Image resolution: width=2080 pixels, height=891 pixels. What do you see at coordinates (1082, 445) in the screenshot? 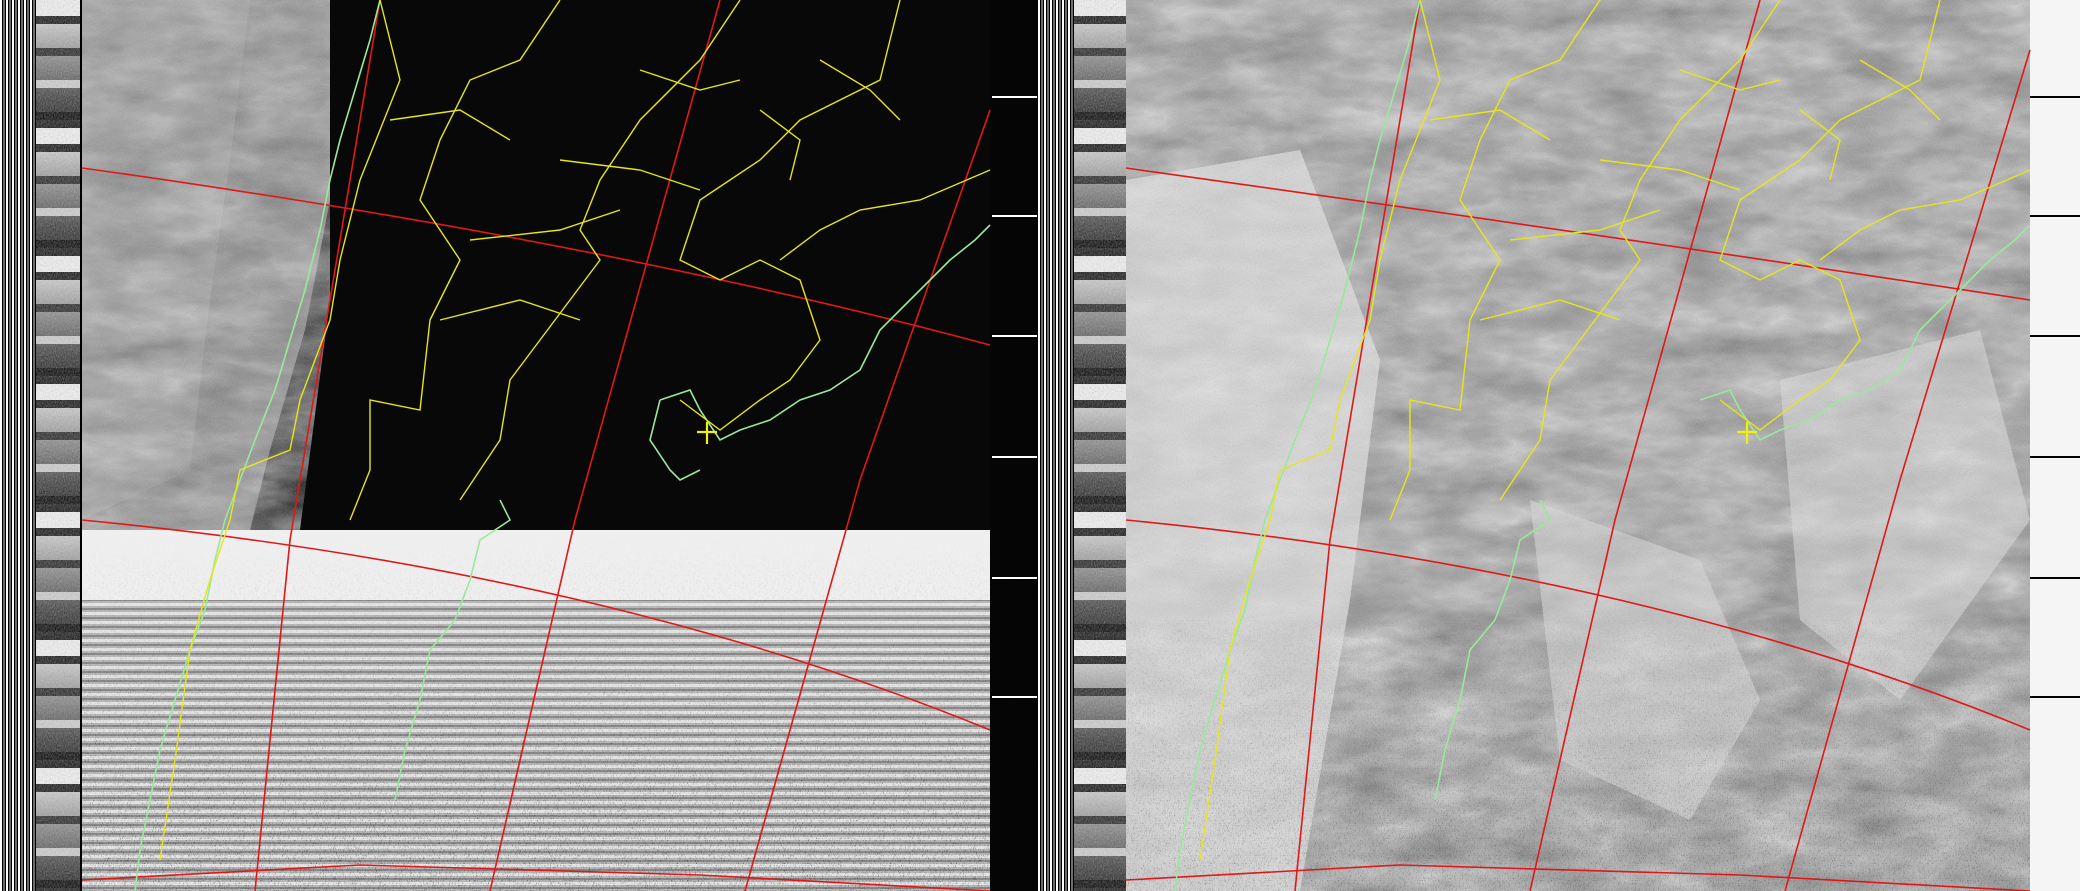
I see `sync-strip-middle` at bounding box center [1082, 445].